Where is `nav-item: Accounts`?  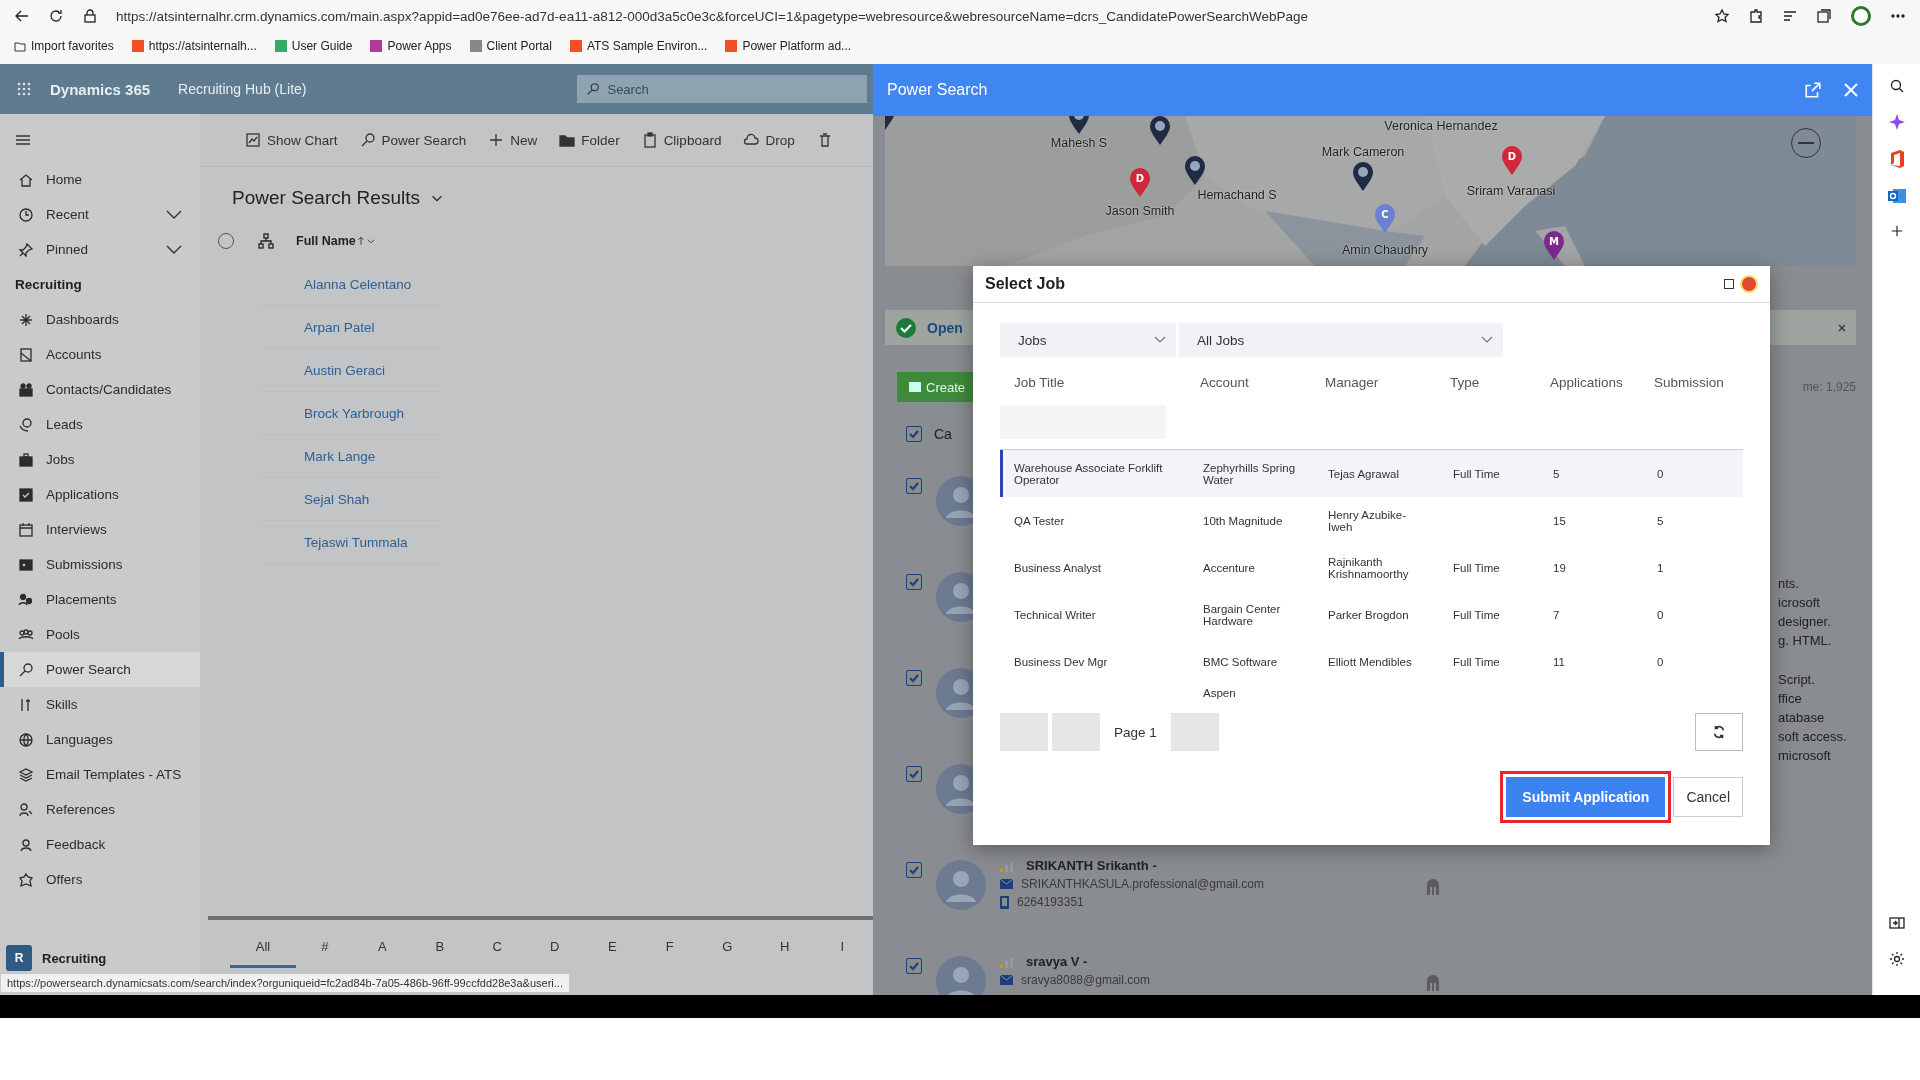
nav-item: Accounts is located at coordinates (100, 354).